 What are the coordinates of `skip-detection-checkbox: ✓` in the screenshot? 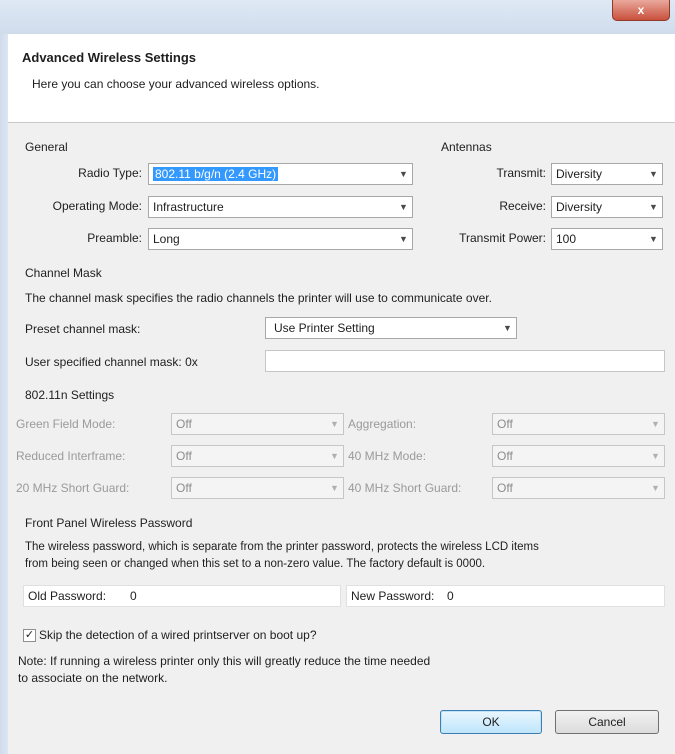 It's located at (29, 635).